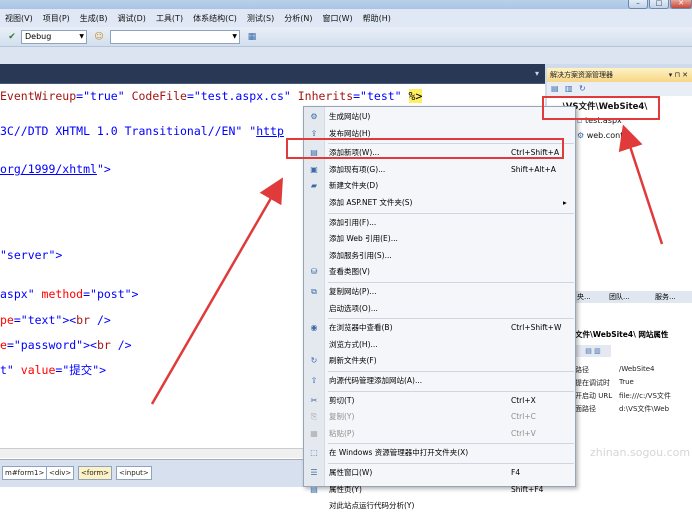  What do you see at coordinates (641, 184) in the screenshot?
I see `arrow-to-website-root` at bounding box center [641, 184].